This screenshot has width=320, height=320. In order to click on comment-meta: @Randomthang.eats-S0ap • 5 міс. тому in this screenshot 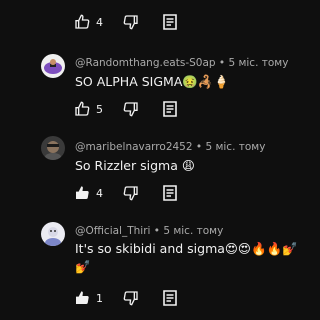, I will do `click(181, 63)`.